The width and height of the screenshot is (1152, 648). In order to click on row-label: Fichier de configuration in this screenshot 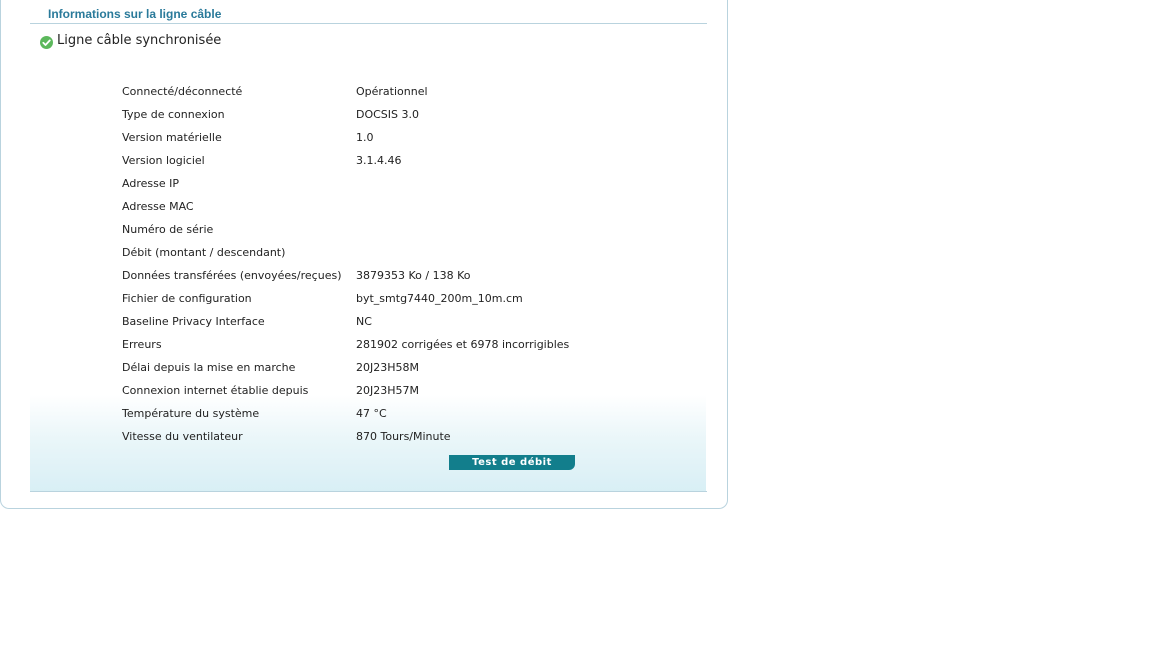, I will do `click(187, 298)`.